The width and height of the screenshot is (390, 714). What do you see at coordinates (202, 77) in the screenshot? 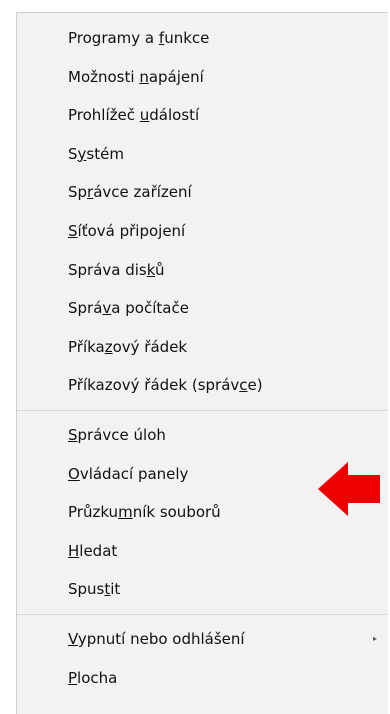
I see `menu-item-power-options: Možnosti napájení` at bounding box center [202, 77].